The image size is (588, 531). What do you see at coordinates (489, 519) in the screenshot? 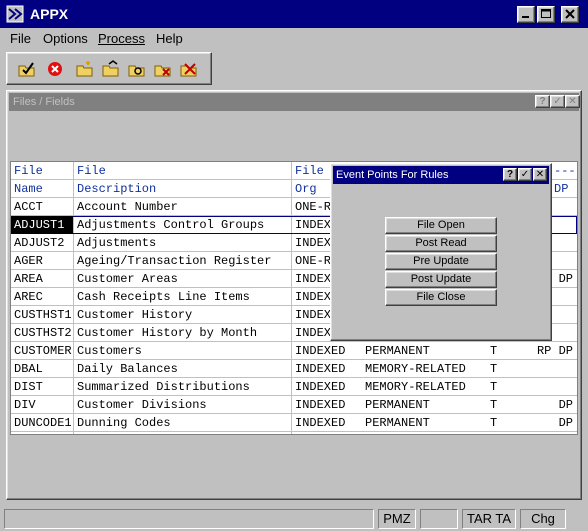
I see `status-tar-ta: TAR TA` at bounding box center [489, 519].